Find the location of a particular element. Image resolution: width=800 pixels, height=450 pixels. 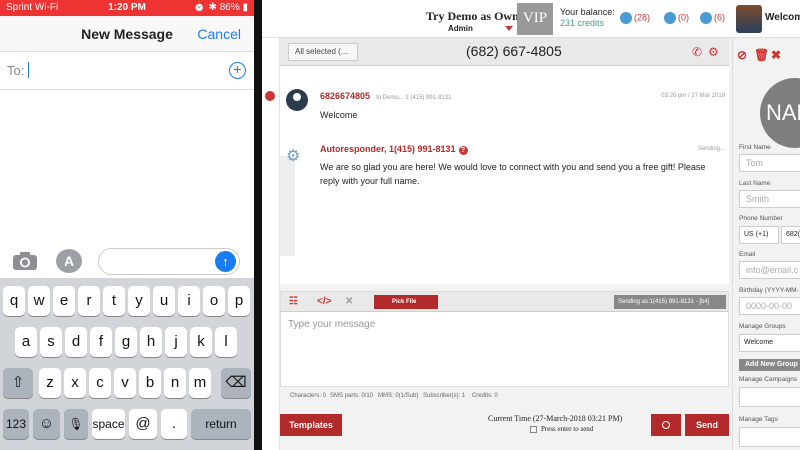

key-f: f is located at coordinates (101, 342).